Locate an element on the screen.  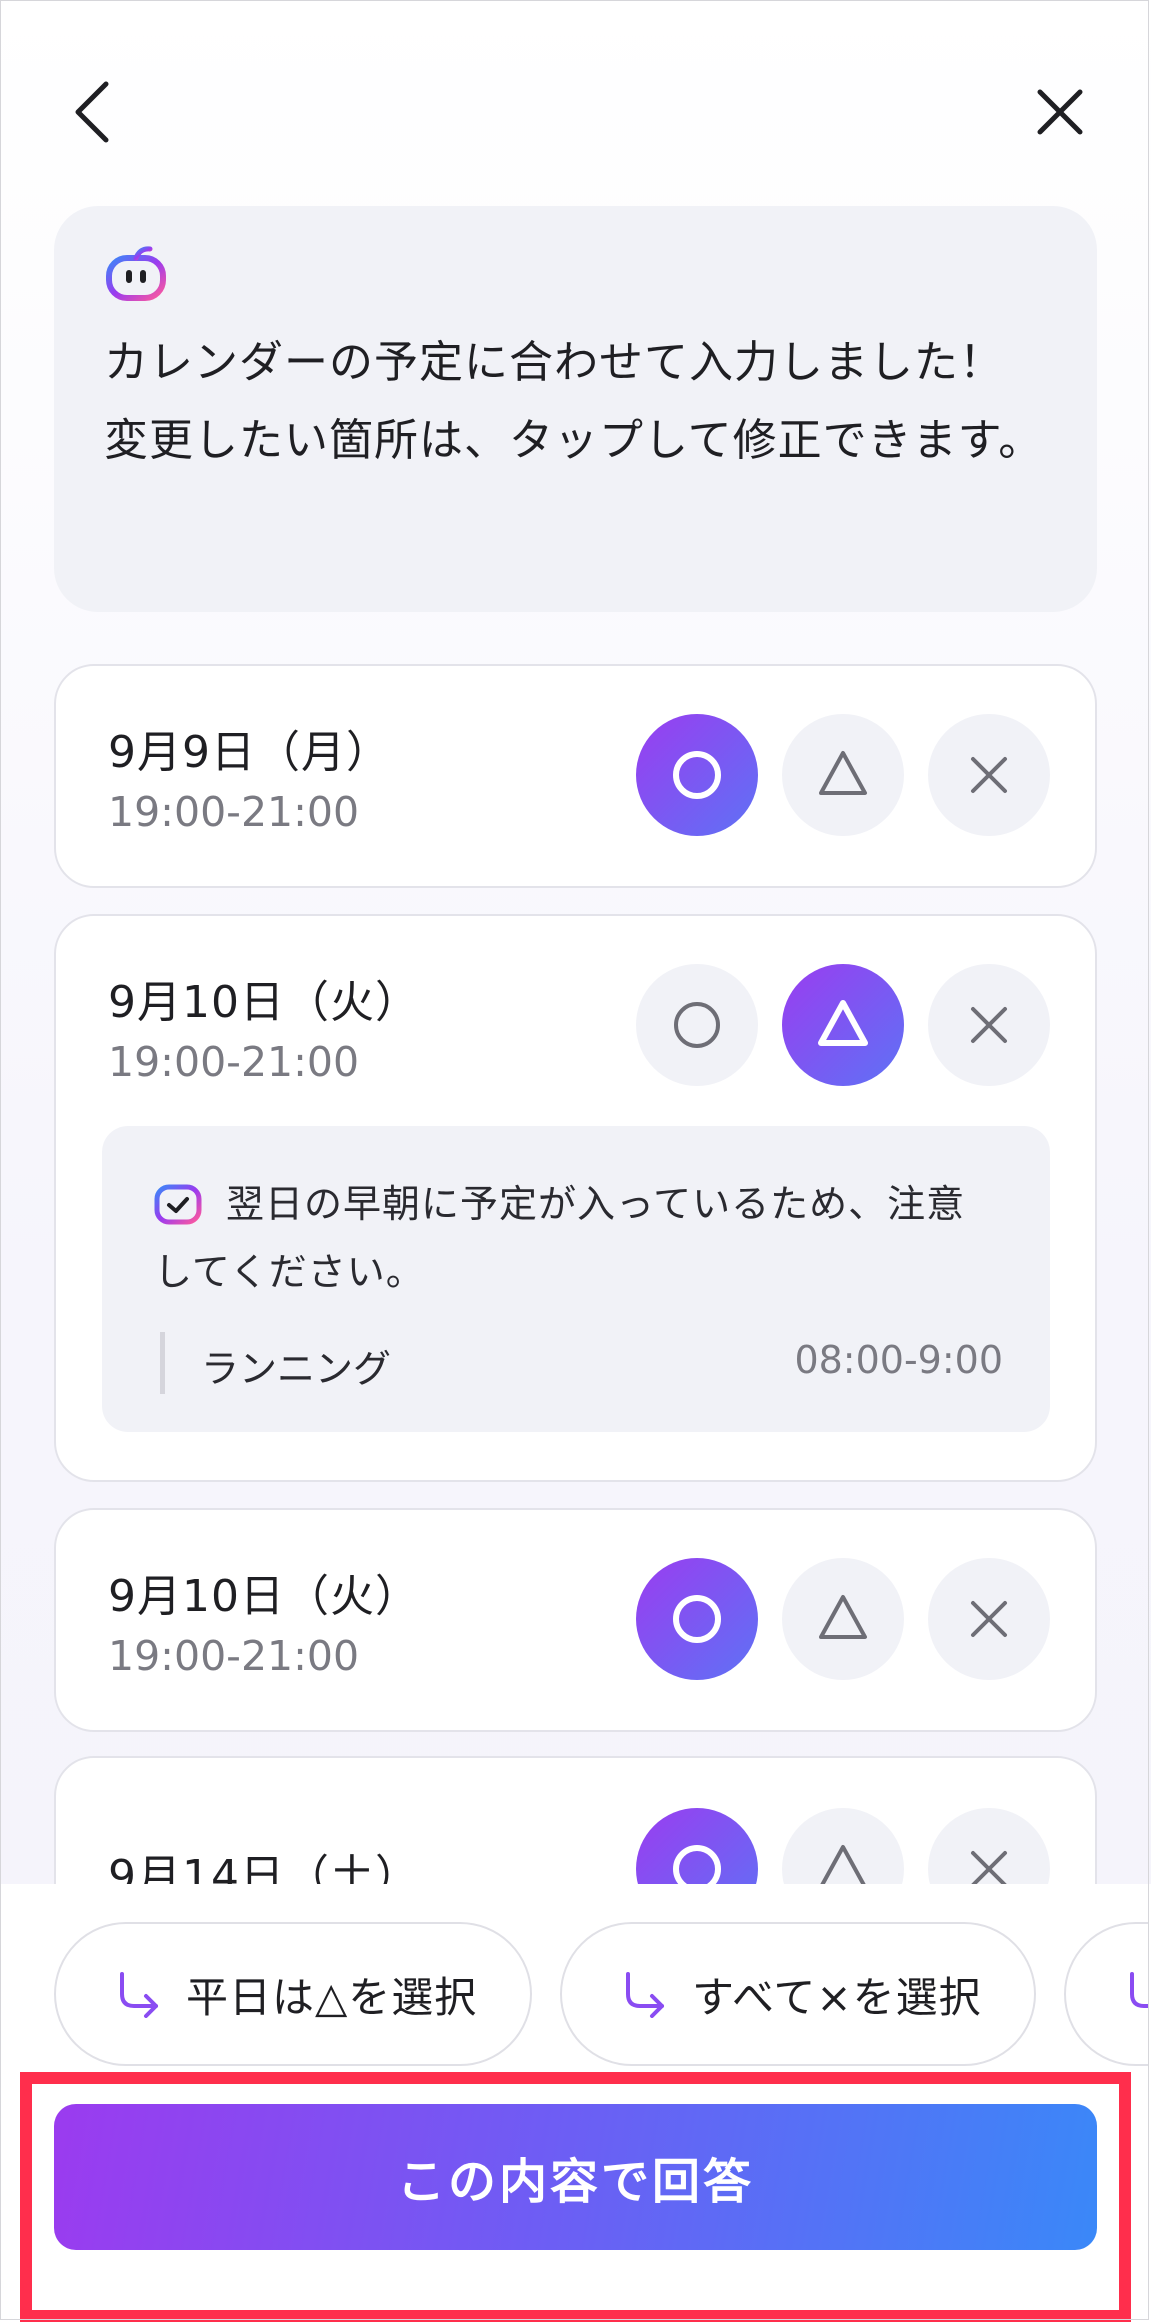
chip-label: すべて×を選択 is located at coordinates (837, 1997).